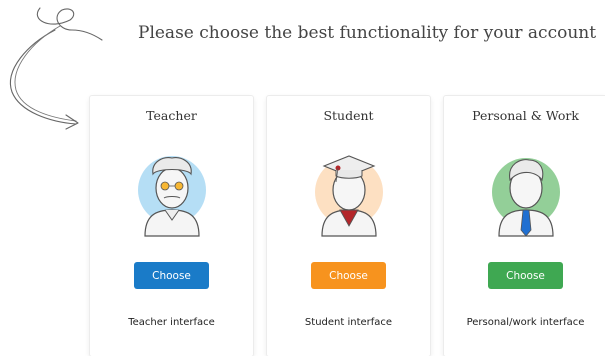 The height and width of the screenshot is (356, 605). I want to click on student-avatar-icon, so click(349, 196).